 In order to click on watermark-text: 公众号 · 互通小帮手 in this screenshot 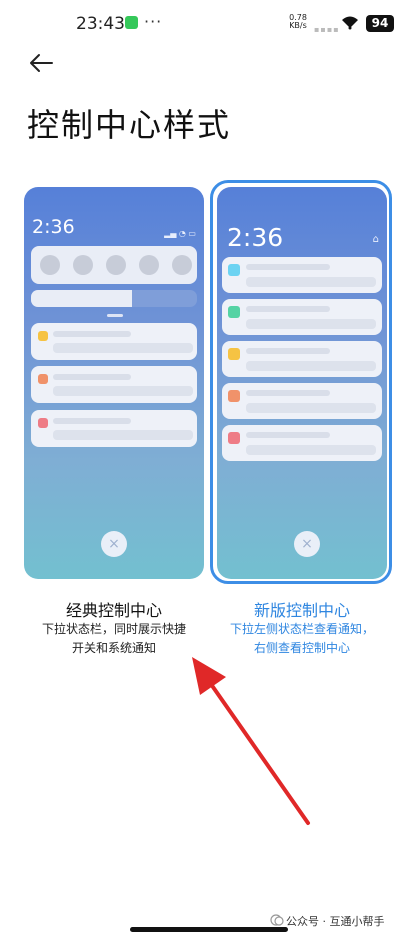, I will do `click(335, 921)`.